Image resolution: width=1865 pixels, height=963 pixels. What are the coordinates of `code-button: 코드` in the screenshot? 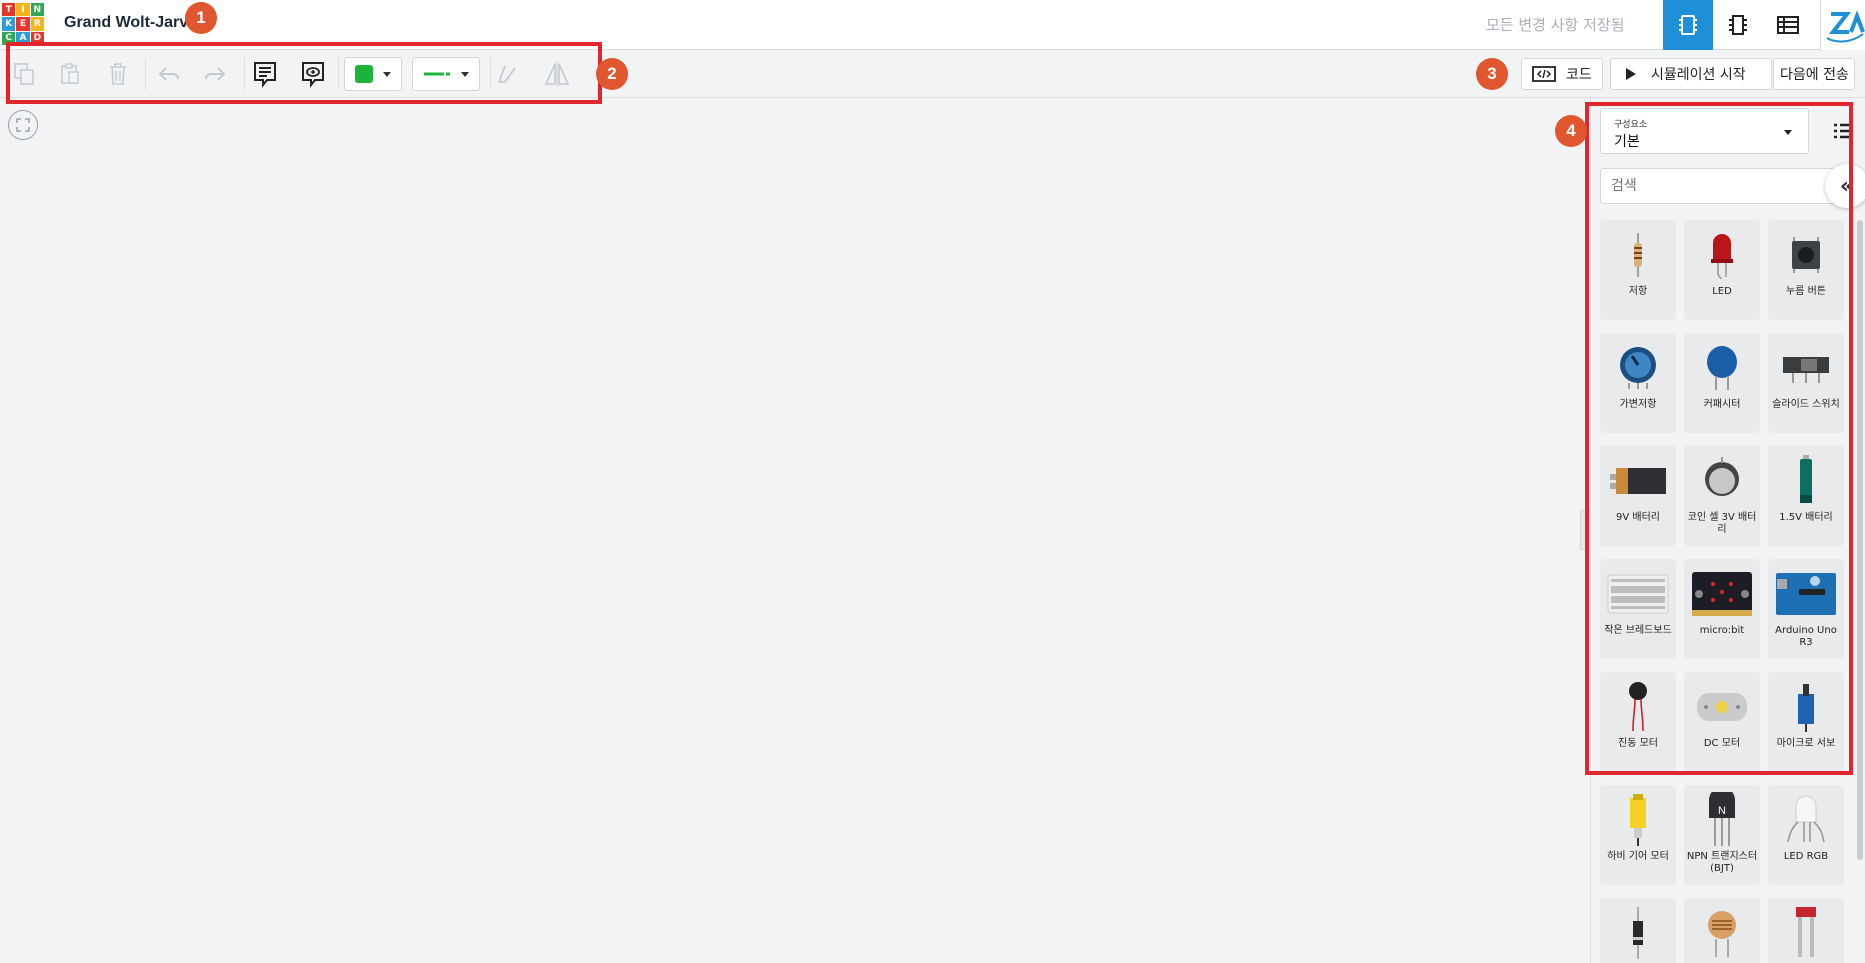 It's located at (1562, 74).